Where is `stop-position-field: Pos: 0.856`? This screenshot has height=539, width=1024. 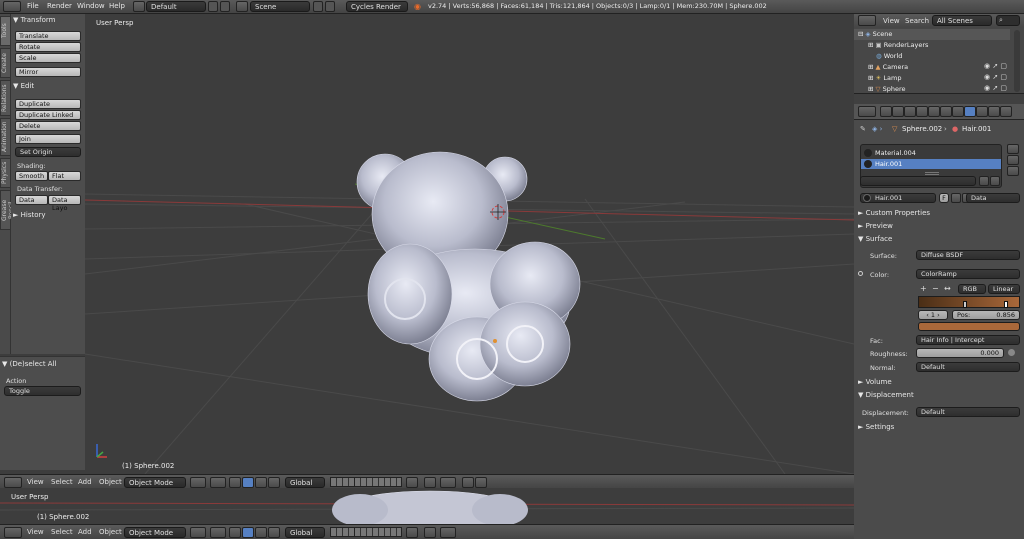
stop-position-field: Pos: 0.856 is located at coordinates (986, 315).